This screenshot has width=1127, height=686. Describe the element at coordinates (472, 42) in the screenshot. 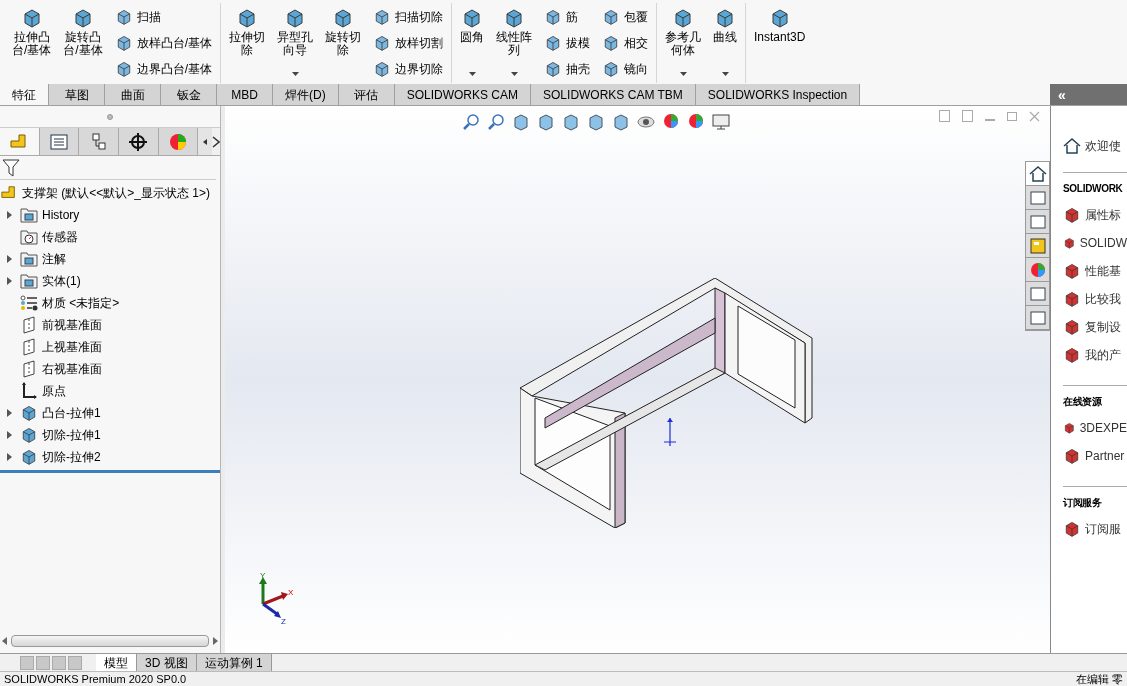

I see `ribbon-button: 圆角` at that location.